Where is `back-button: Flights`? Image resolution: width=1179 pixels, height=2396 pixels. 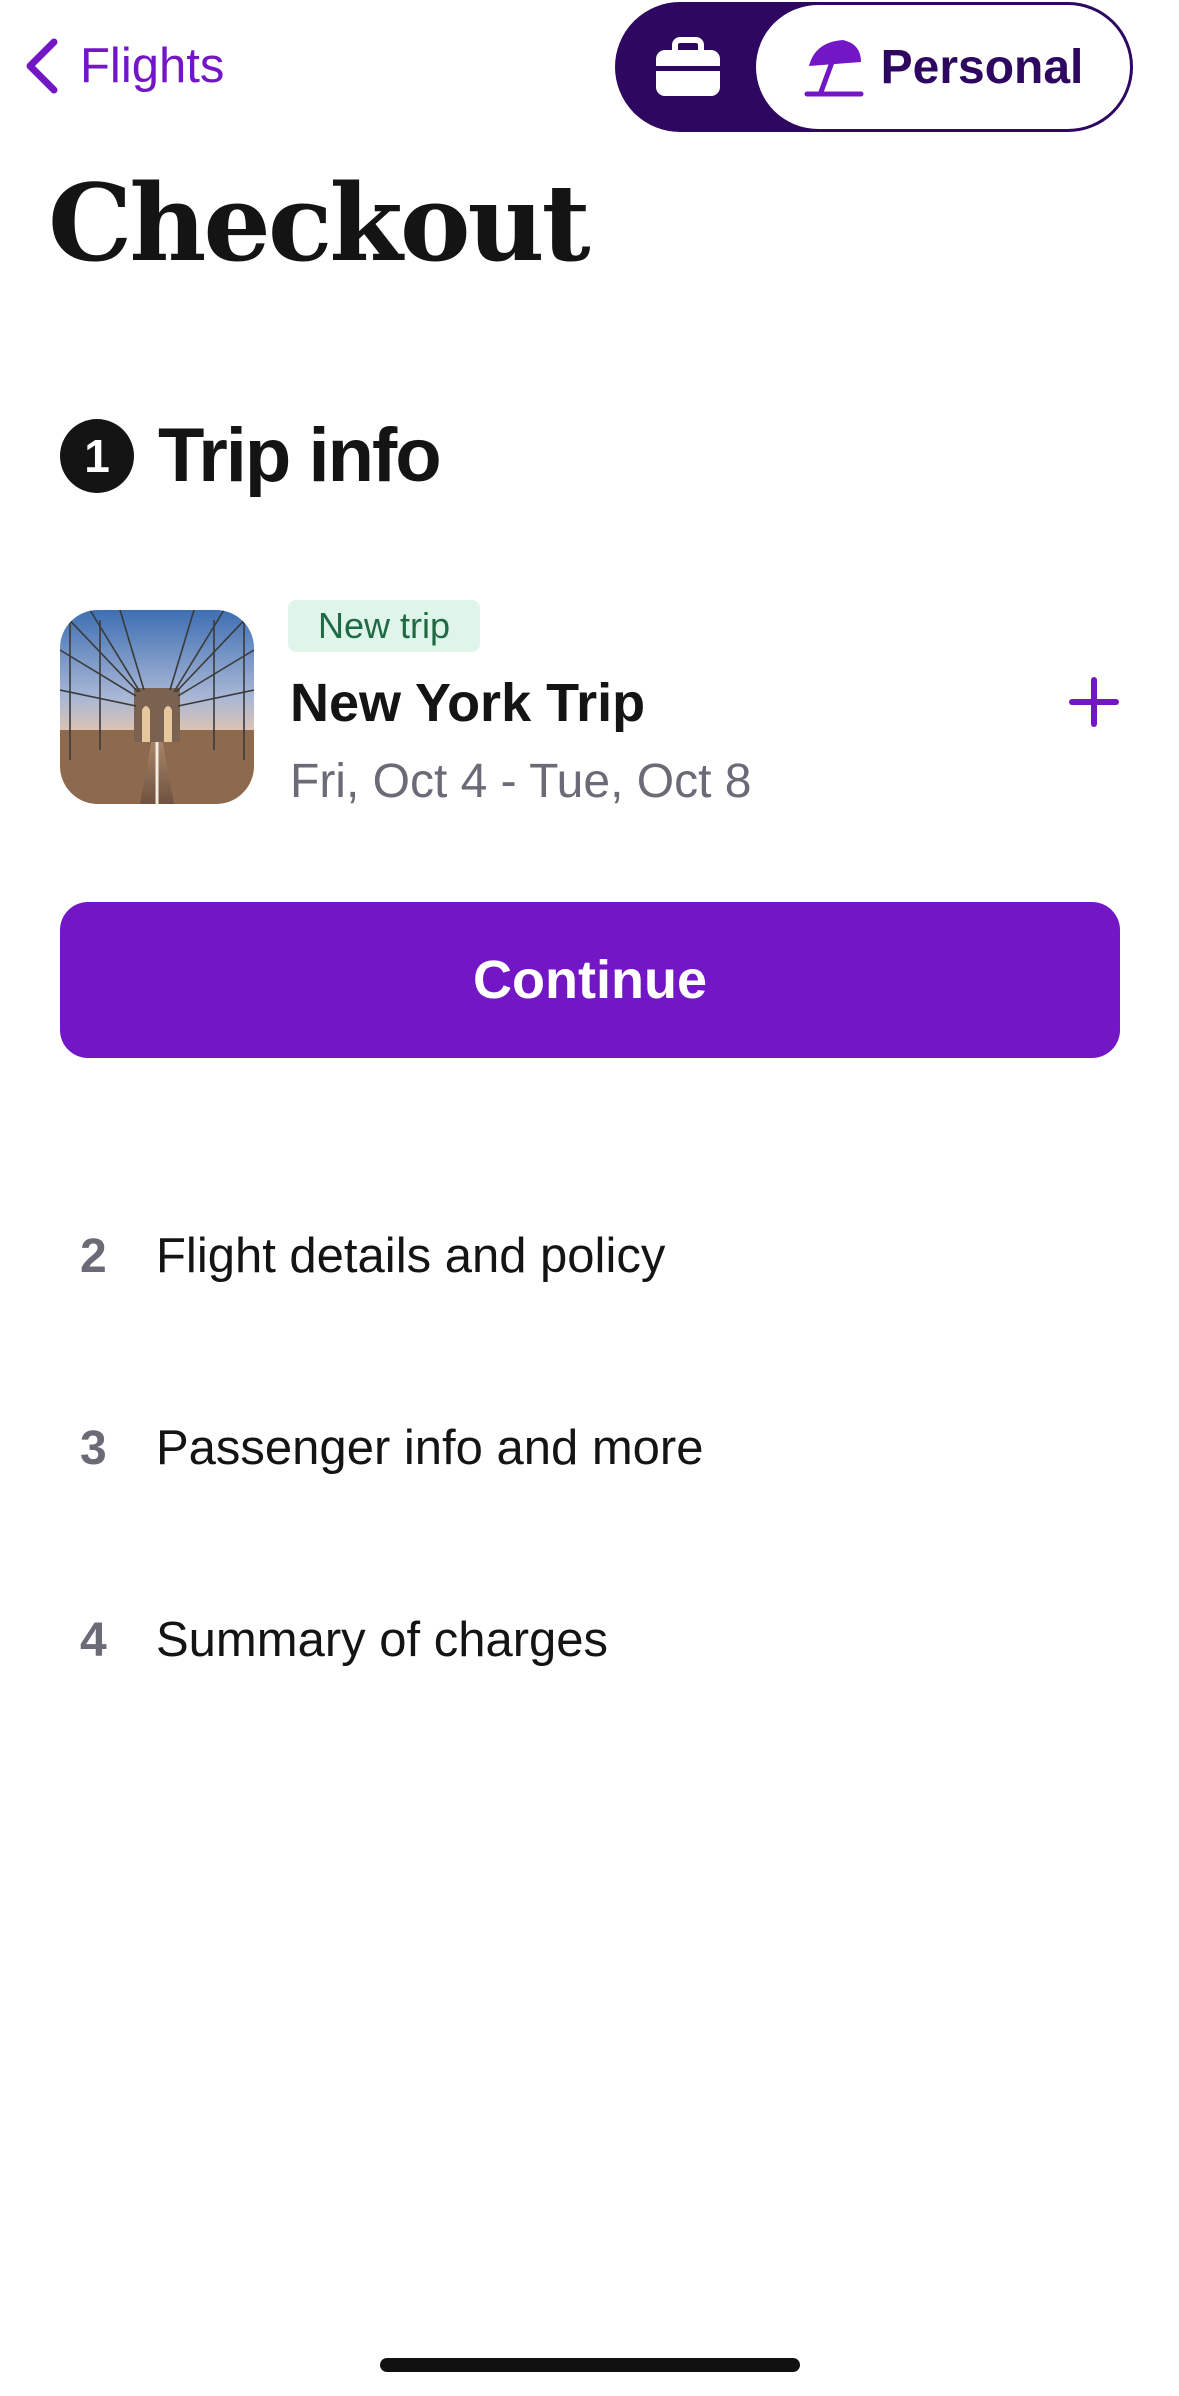
back-button: Flights is located at coordinates (123, 66).